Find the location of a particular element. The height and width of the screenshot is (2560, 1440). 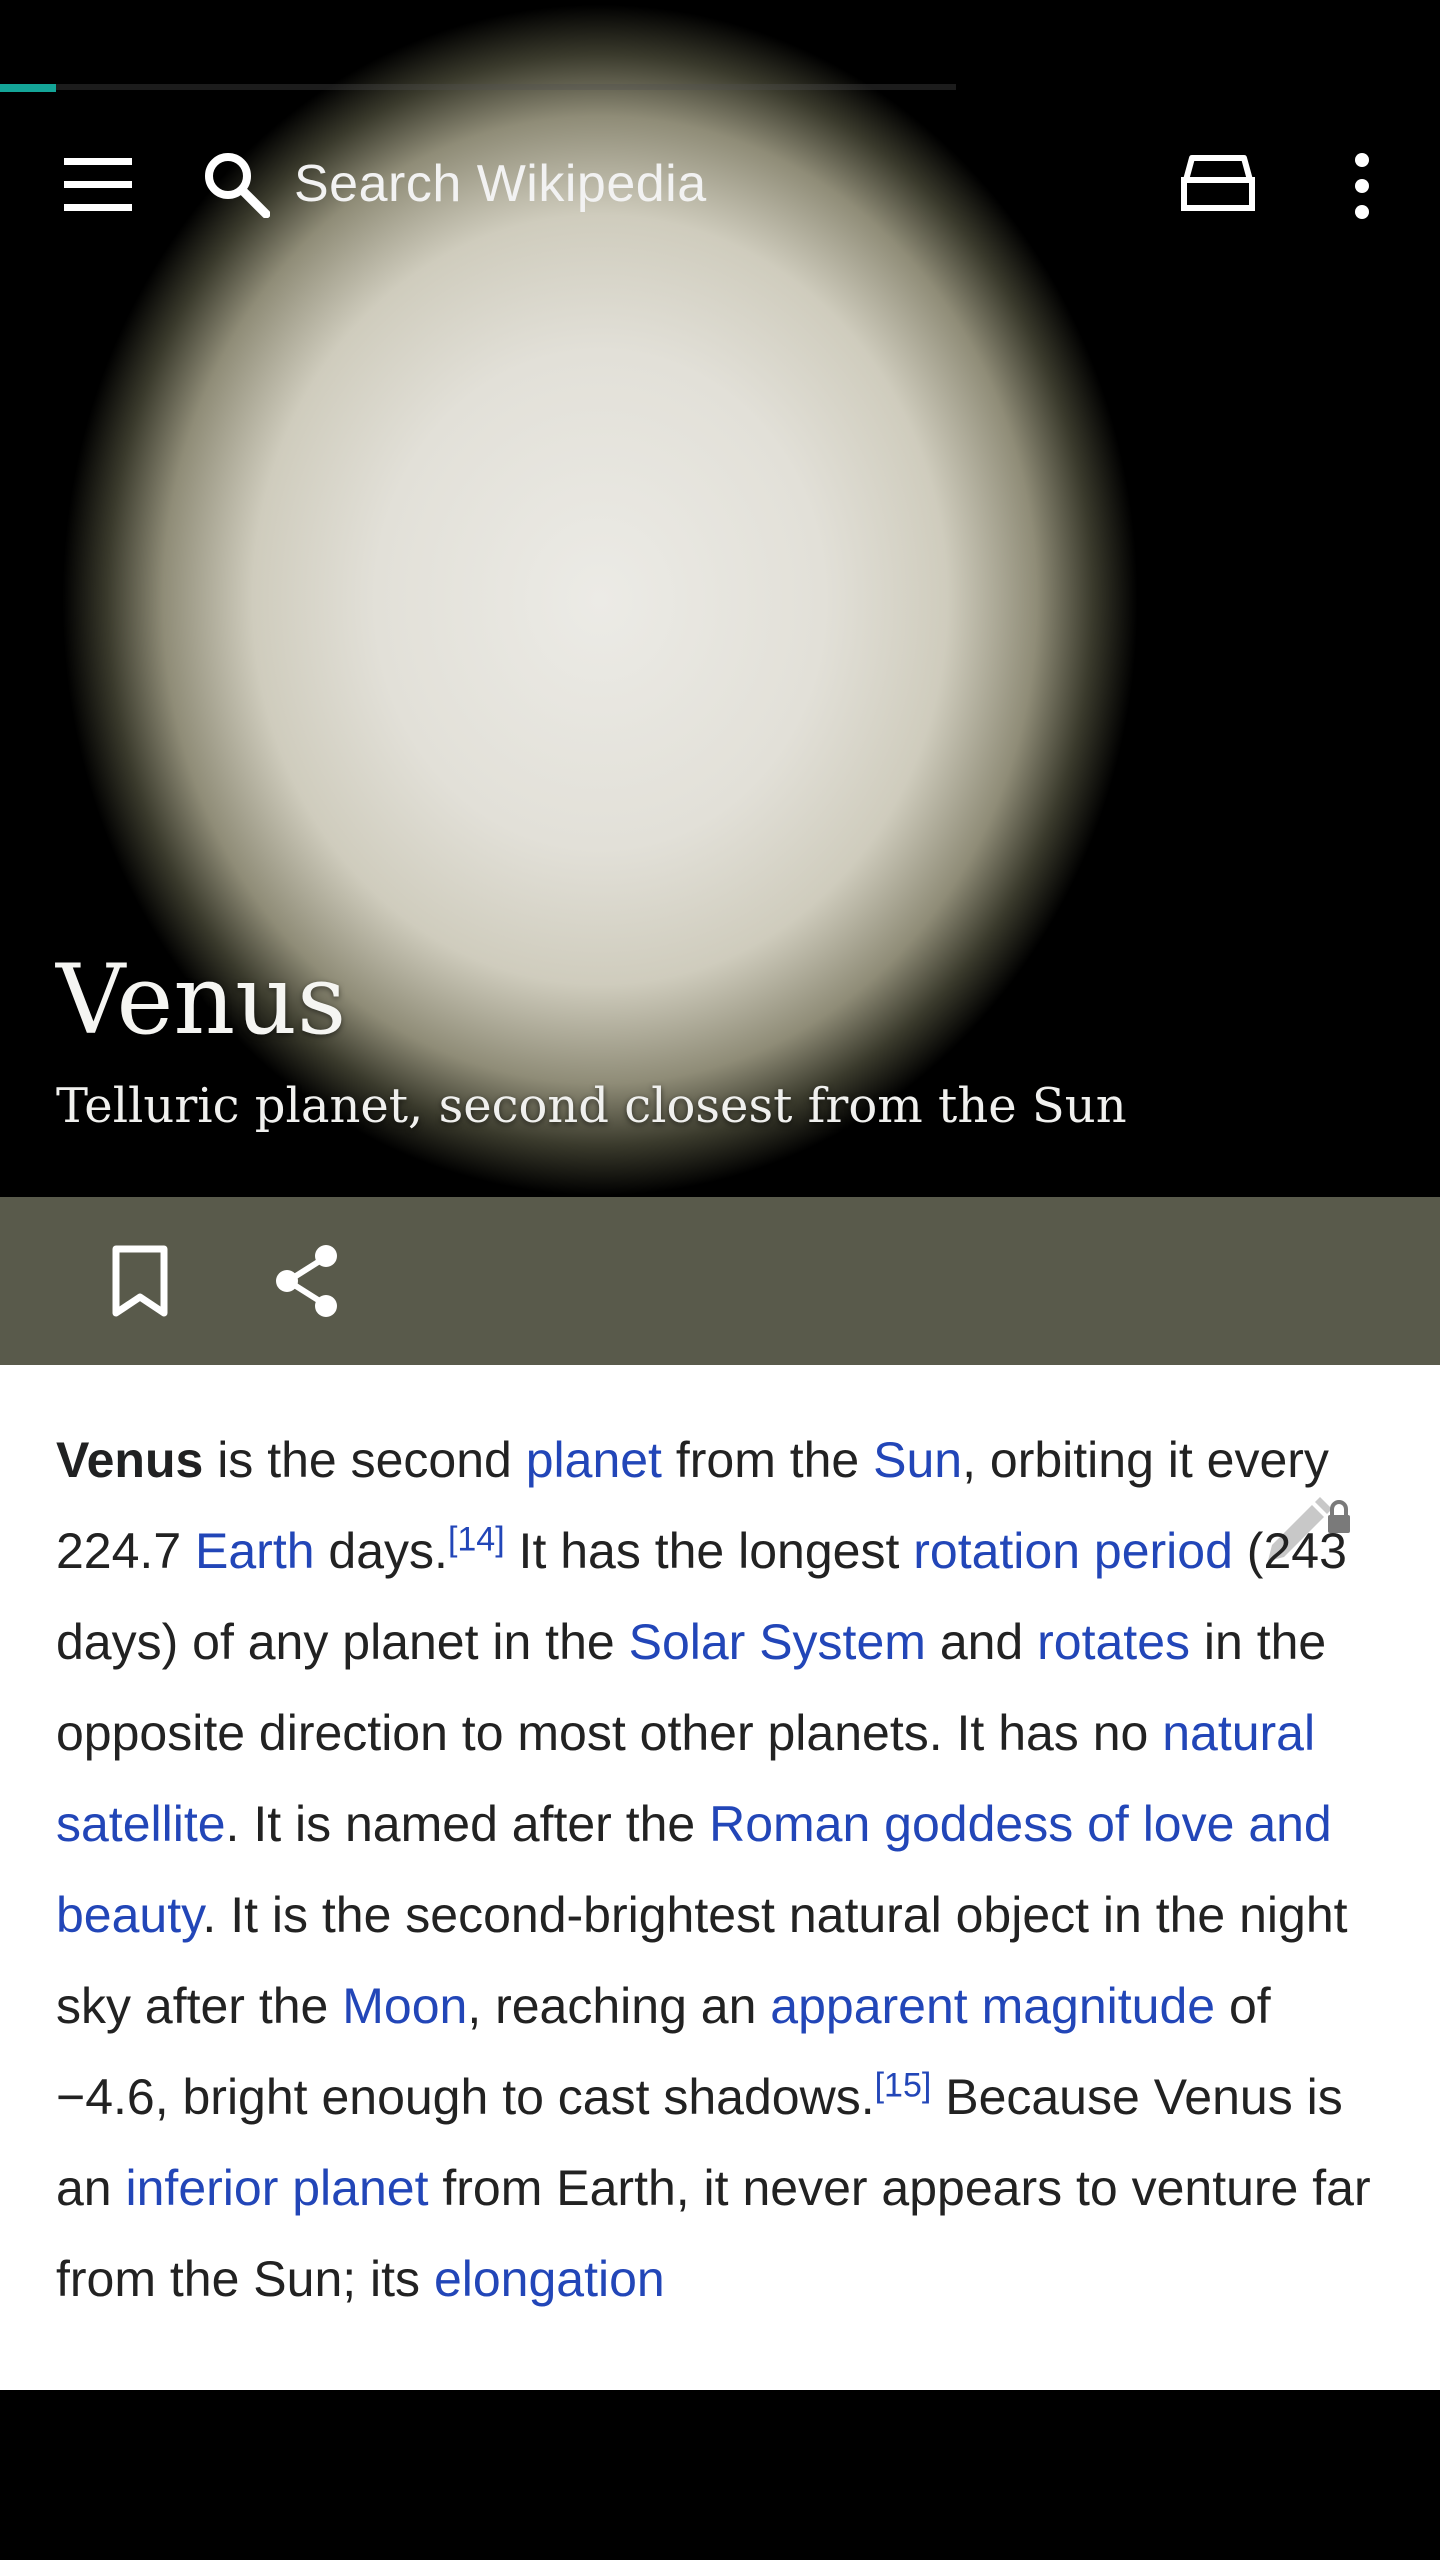

bold-term: Venus is located at coordinates (130, 1460).